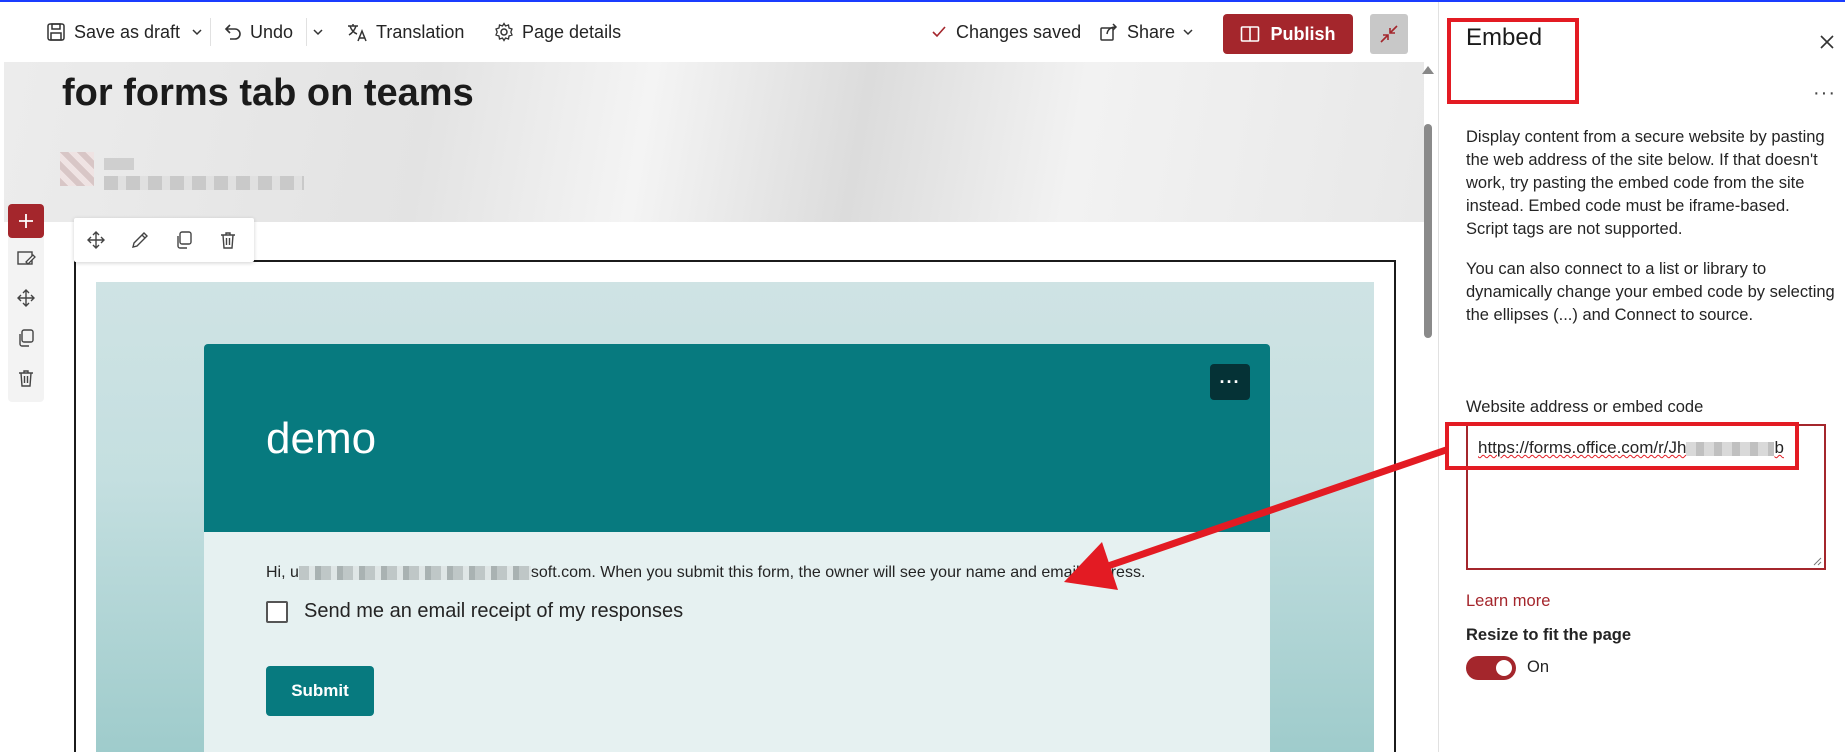 Image resolution: width=1845 pixels, height=752 pixels. What do you see at coordinates (1428, 231) in the screenshot?
I see `scroll-thumb` at bounding box center [1428, 231].